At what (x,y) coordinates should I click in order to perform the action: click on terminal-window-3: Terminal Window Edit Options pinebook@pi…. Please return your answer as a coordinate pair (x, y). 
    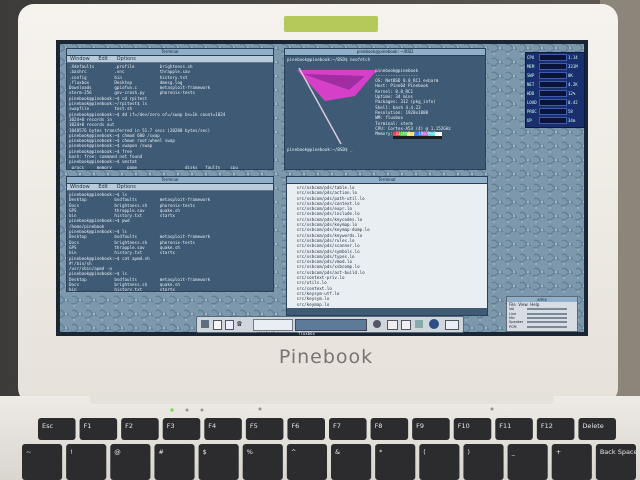
    Looking at the image, I should click on (170, 234).